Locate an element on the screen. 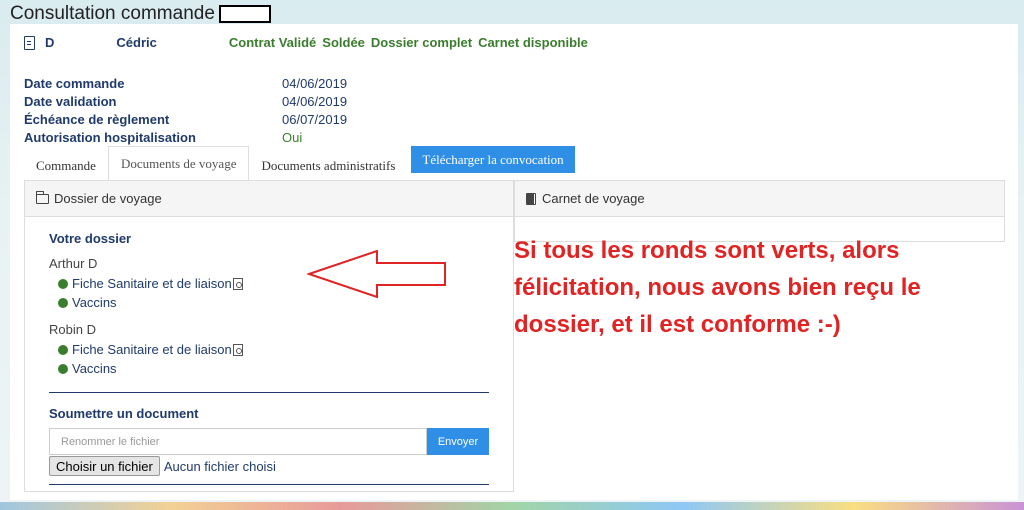 This screenshot has width=1024, height=510. tab-commande: Commande is located at coordinates (66, 165).